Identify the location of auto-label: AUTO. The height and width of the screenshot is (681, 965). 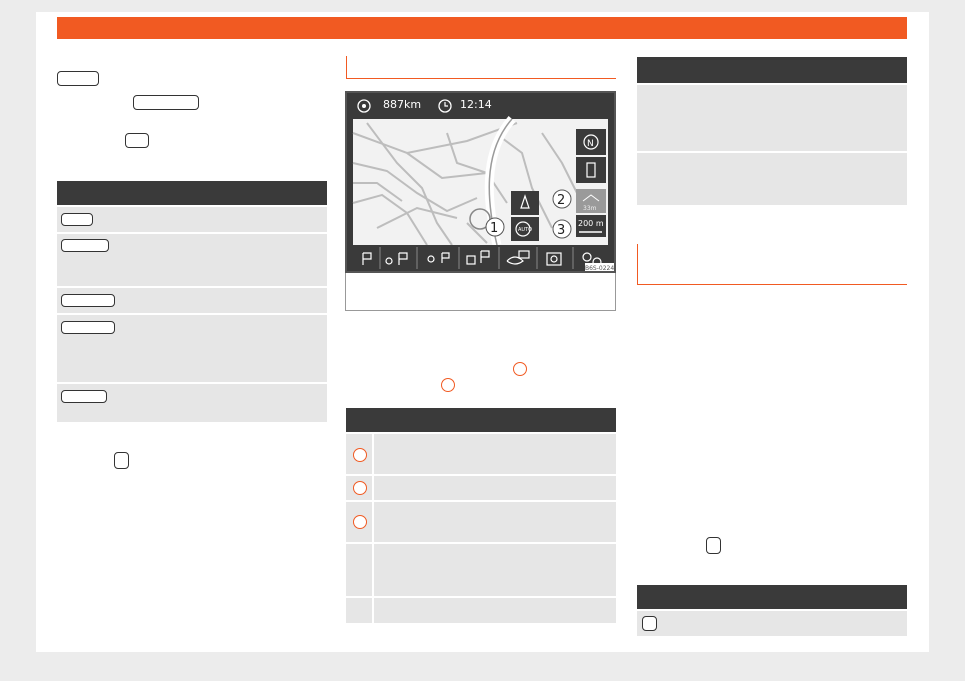
(525, 230).